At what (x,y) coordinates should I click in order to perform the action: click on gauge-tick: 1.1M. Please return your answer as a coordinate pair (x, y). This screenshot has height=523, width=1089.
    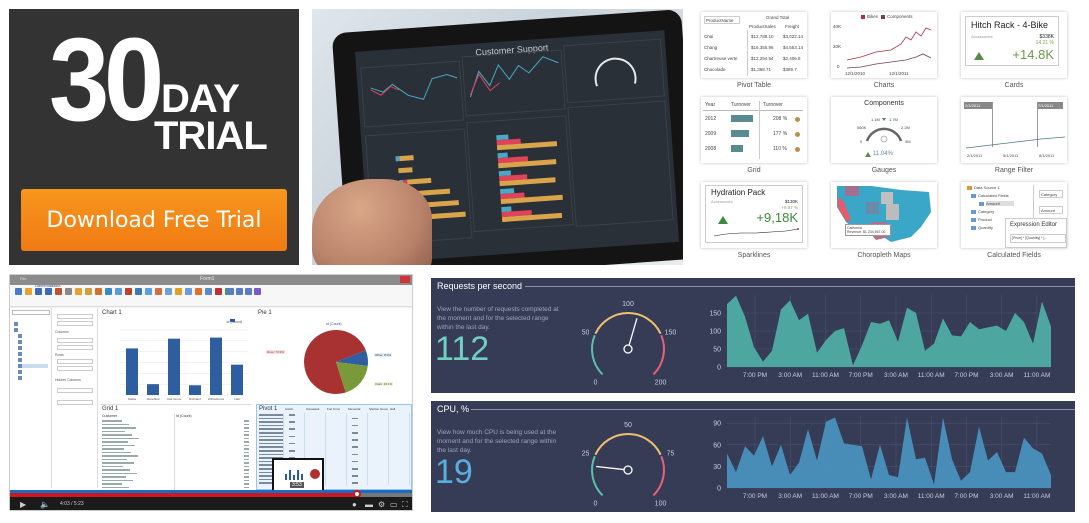
    Looking at the image, I should click on (875, 119).